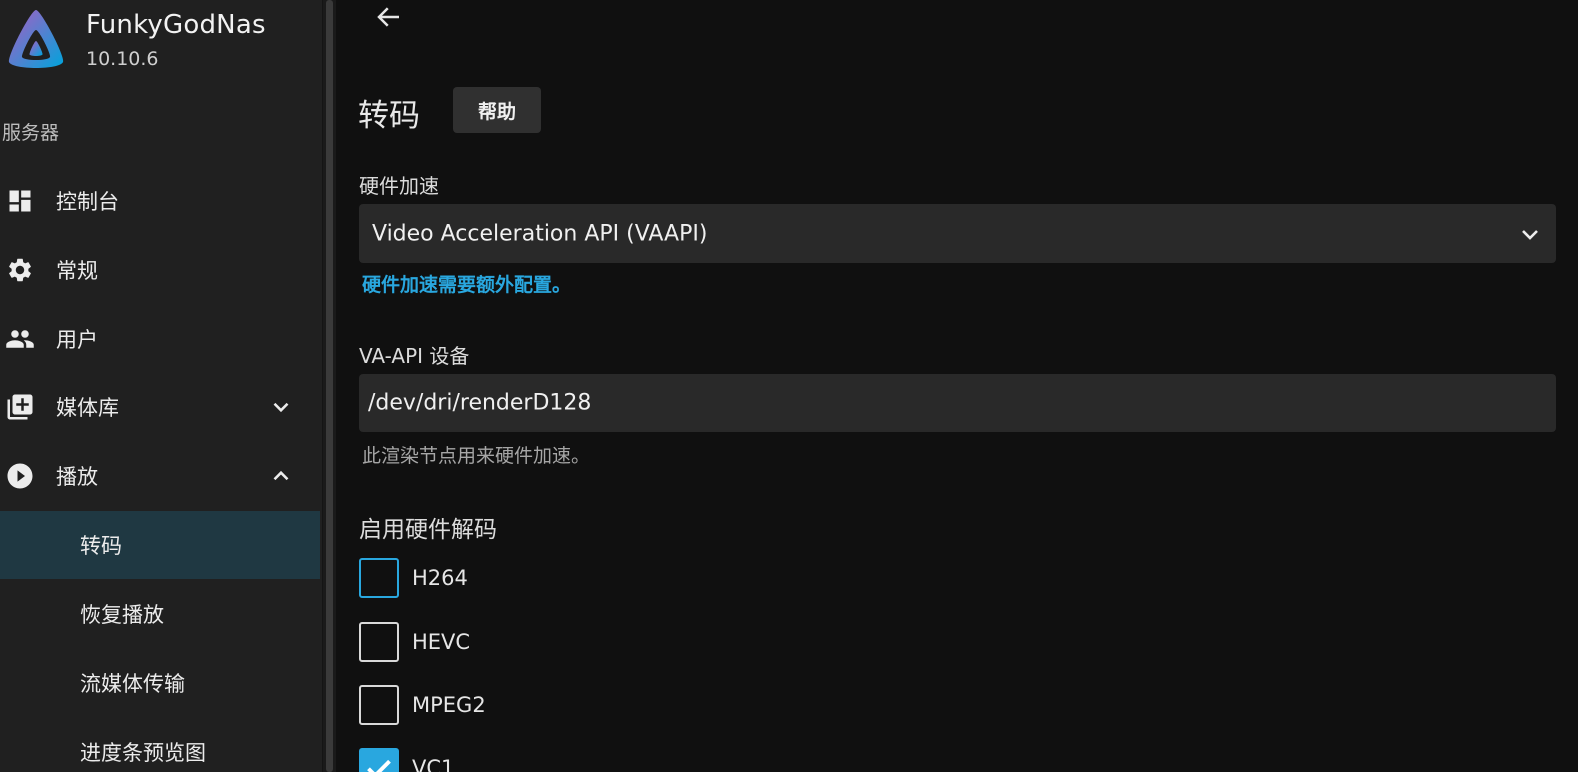 This screenshot has width=1578, height=772. What do you see at coordinates (77, 271) in the screenshot?
I see `sidebar-item-label: 常规` at bounding box center [77, 271].